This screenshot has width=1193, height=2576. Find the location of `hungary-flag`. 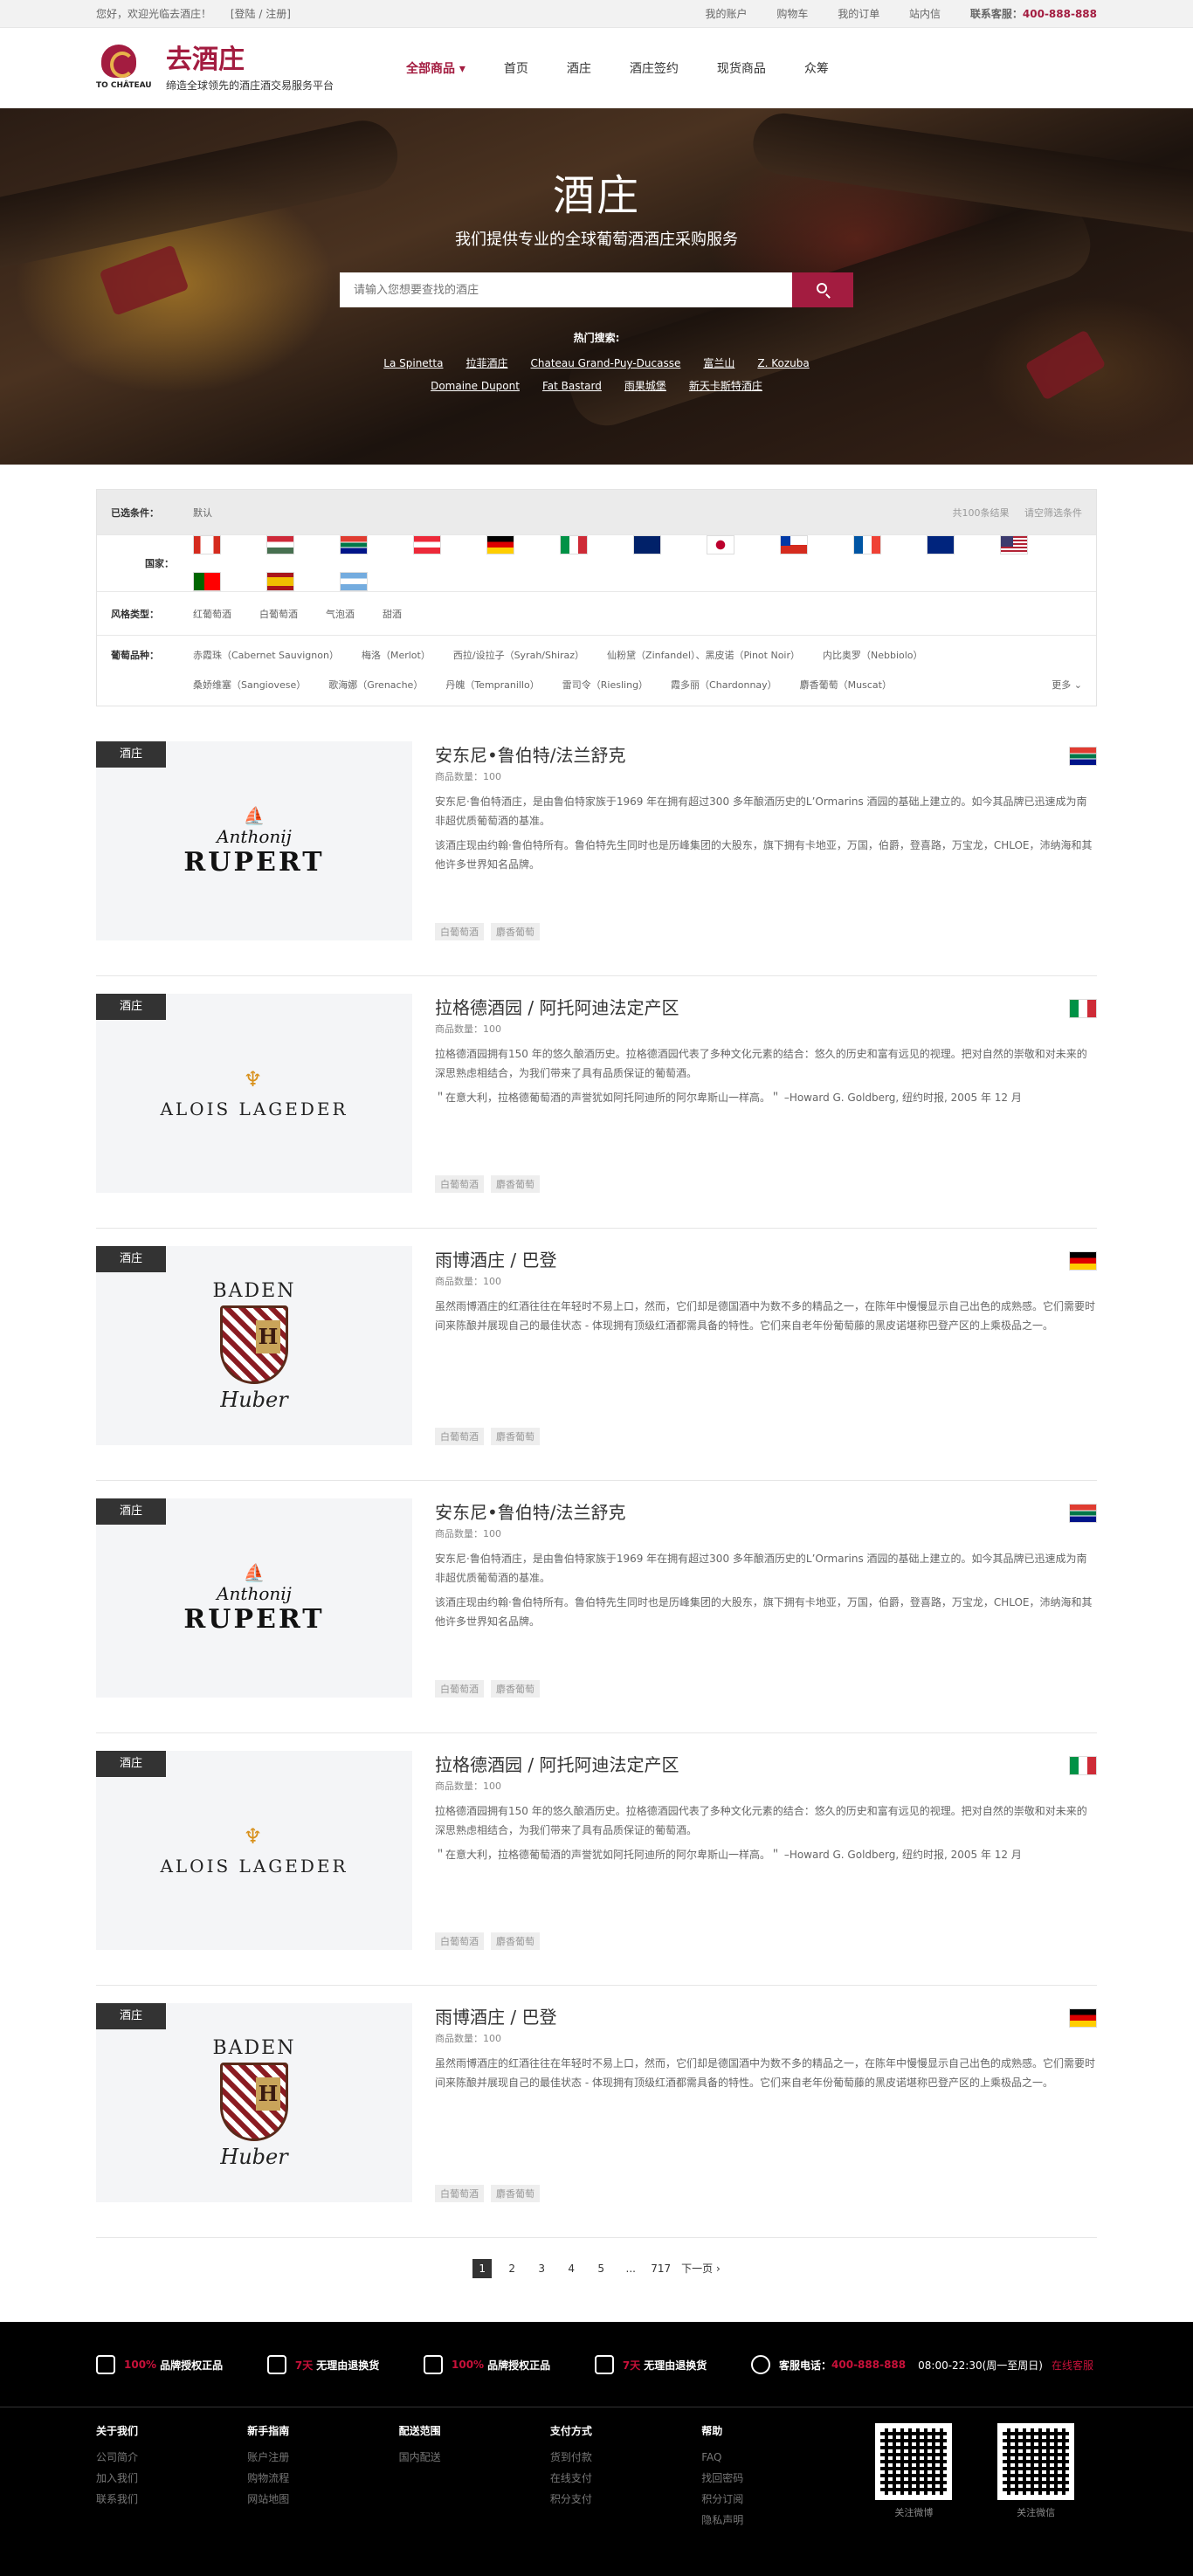

hungary-flag is located at coordinates (280, 544).